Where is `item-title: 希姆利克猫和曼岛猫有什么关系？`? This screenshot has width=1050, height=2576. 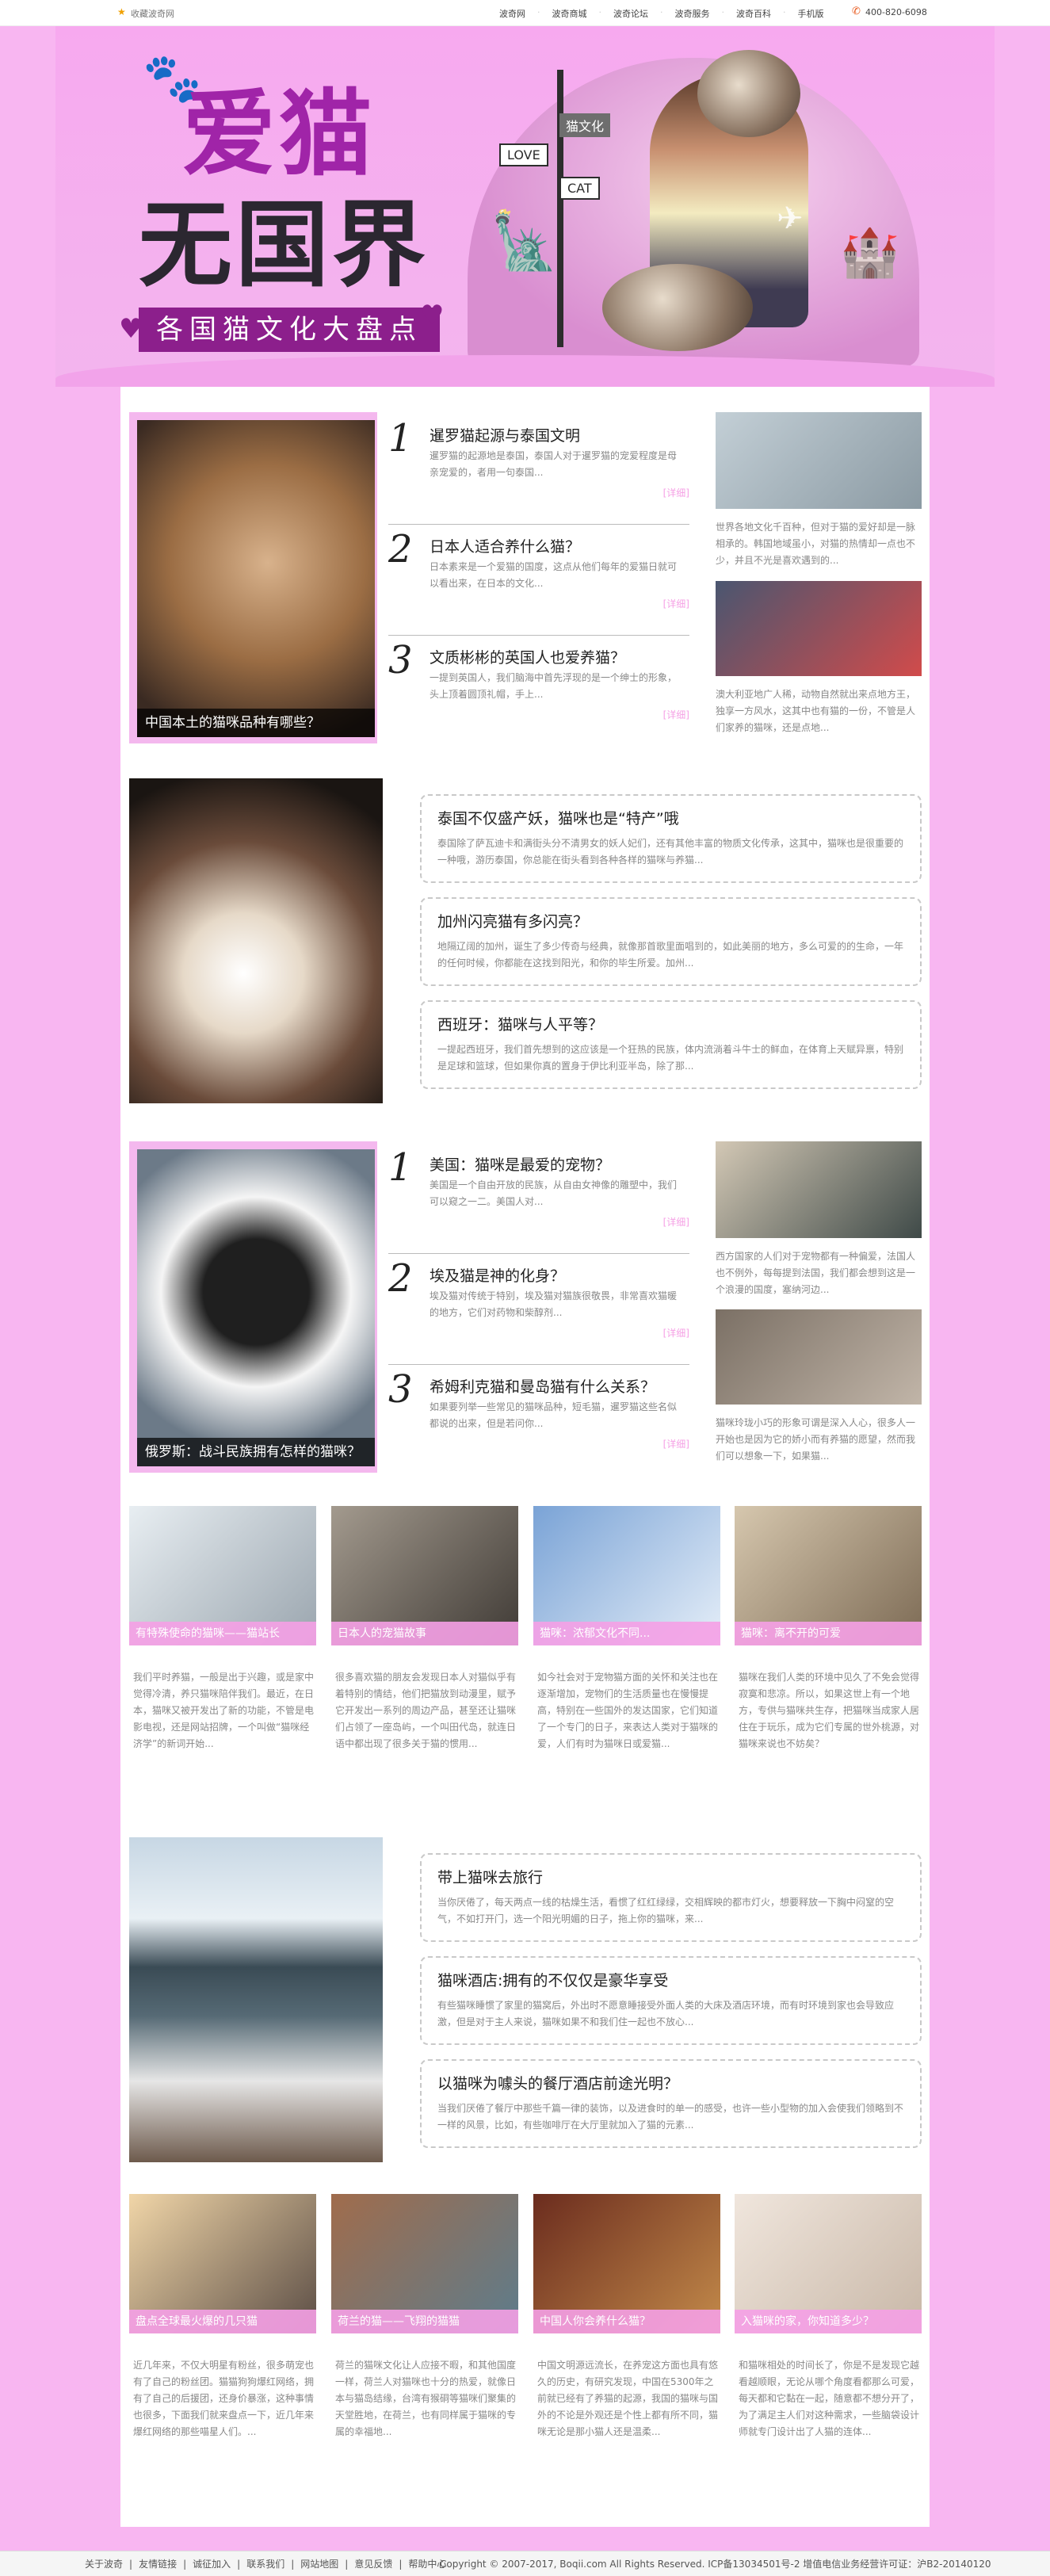 item-title: 希姆利克猫和曼岛猫有什么关系？ is located at coordinates (542, 1386).